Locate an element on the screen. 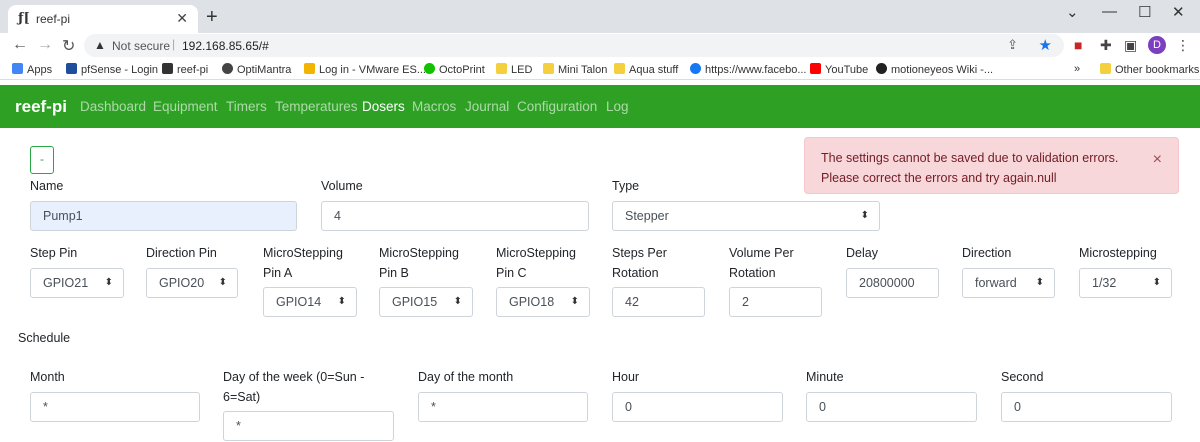 This screenshot has height=442, width=1200. browser-tab: ƒ[ reef-pi ✕ is located at coordinates (103, 19).